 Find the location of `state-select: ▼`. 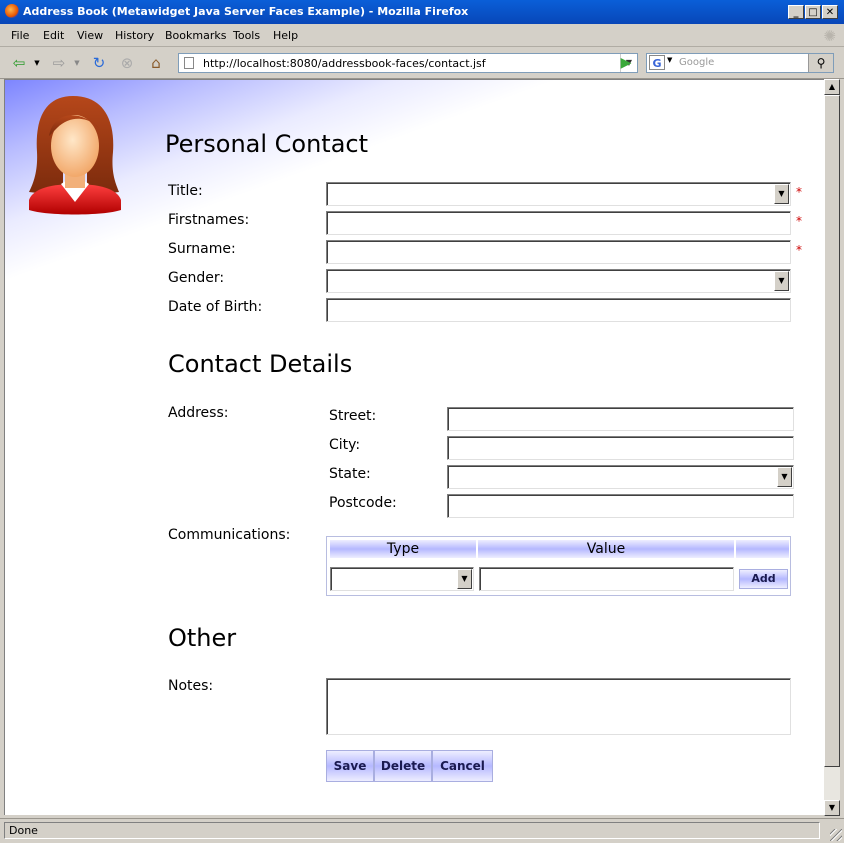

state-select: ▼ is located at coordinates (620, 477).